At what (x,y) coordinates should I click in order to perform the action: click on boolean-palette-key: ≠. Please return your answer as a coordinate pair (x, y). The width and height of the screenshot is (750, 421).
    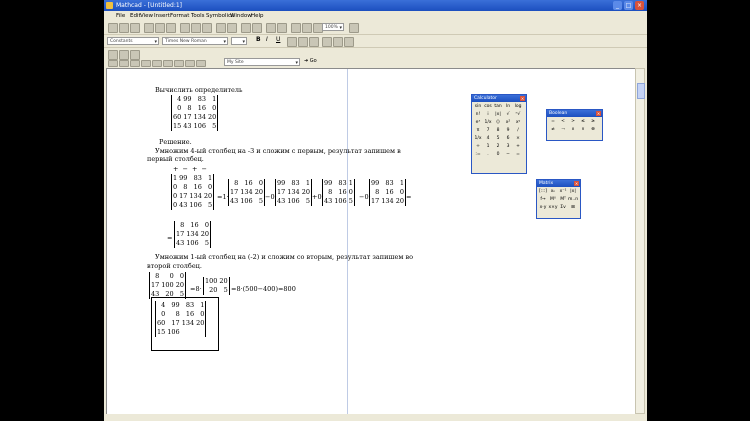
    Looking at the image, I should click on (553, 130).